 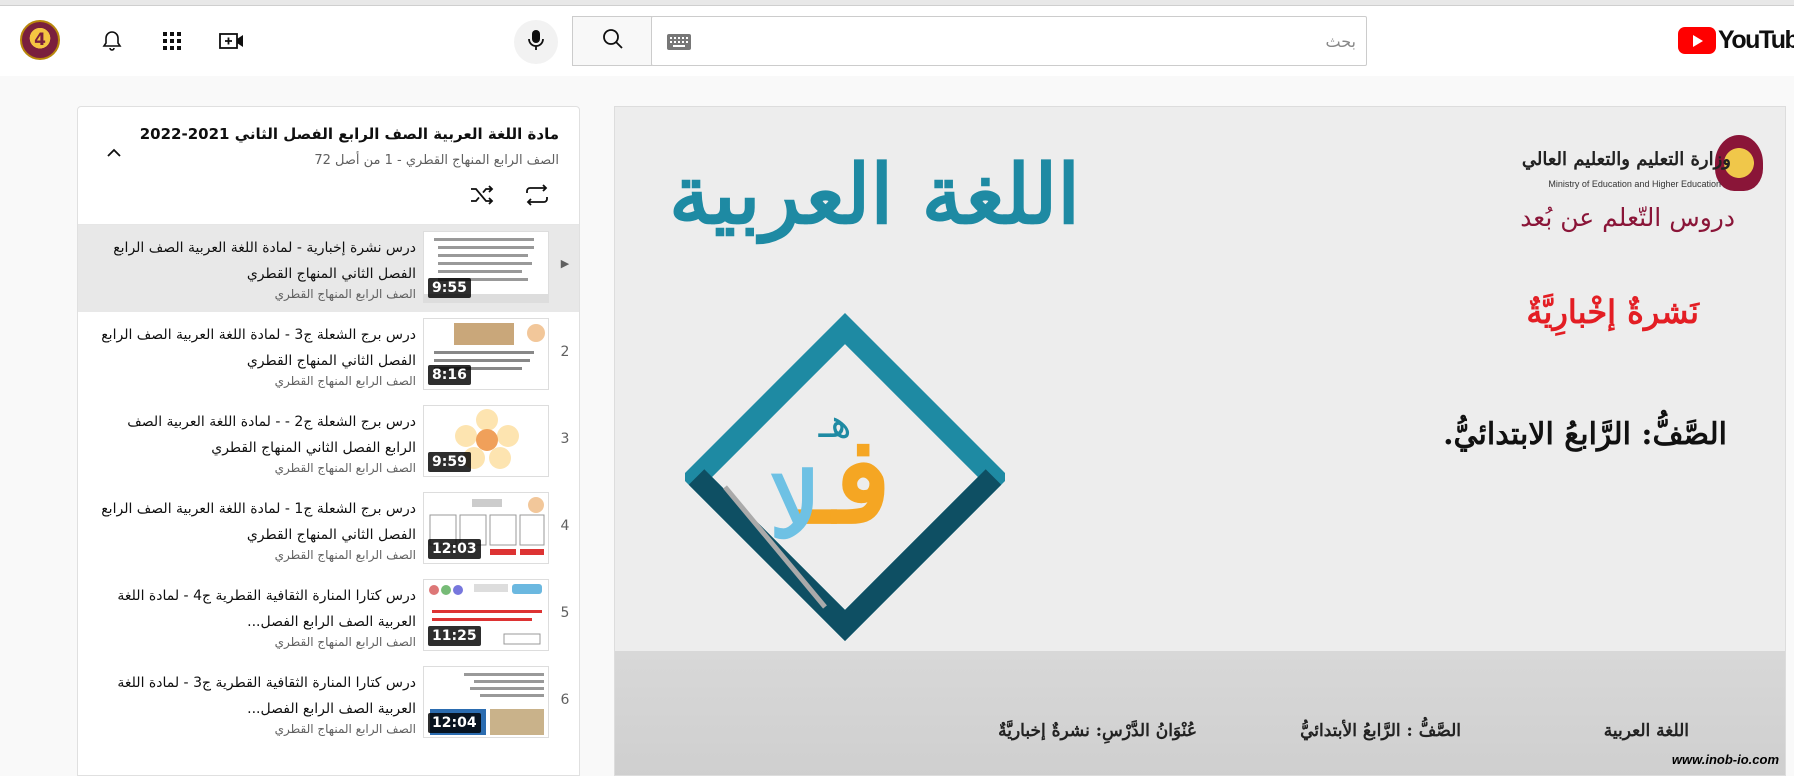 What do you see at coordinates (565, 352) in the screenshot?
I see `item-index: 2` at bounding box center [565, 352].